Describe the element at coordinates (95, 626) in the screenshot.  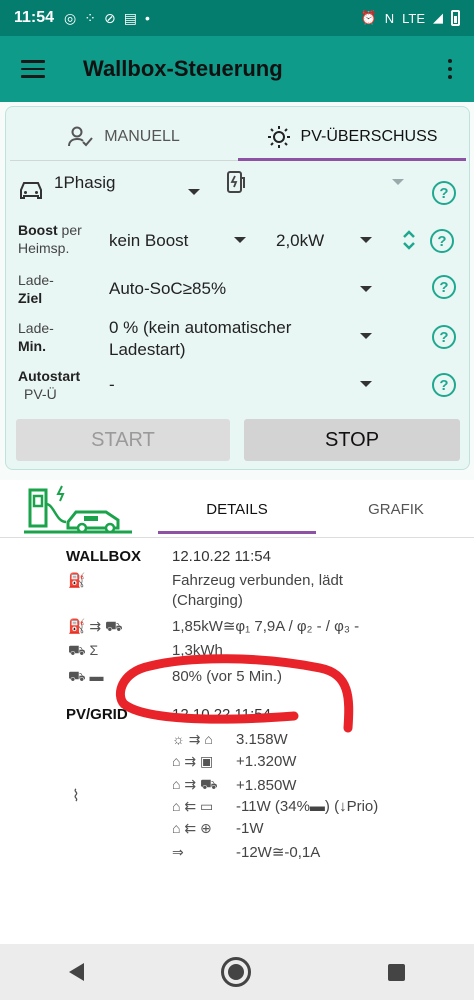
I see `charger-to-car-icon: ⛽ ⇉ ⛟` at that location.